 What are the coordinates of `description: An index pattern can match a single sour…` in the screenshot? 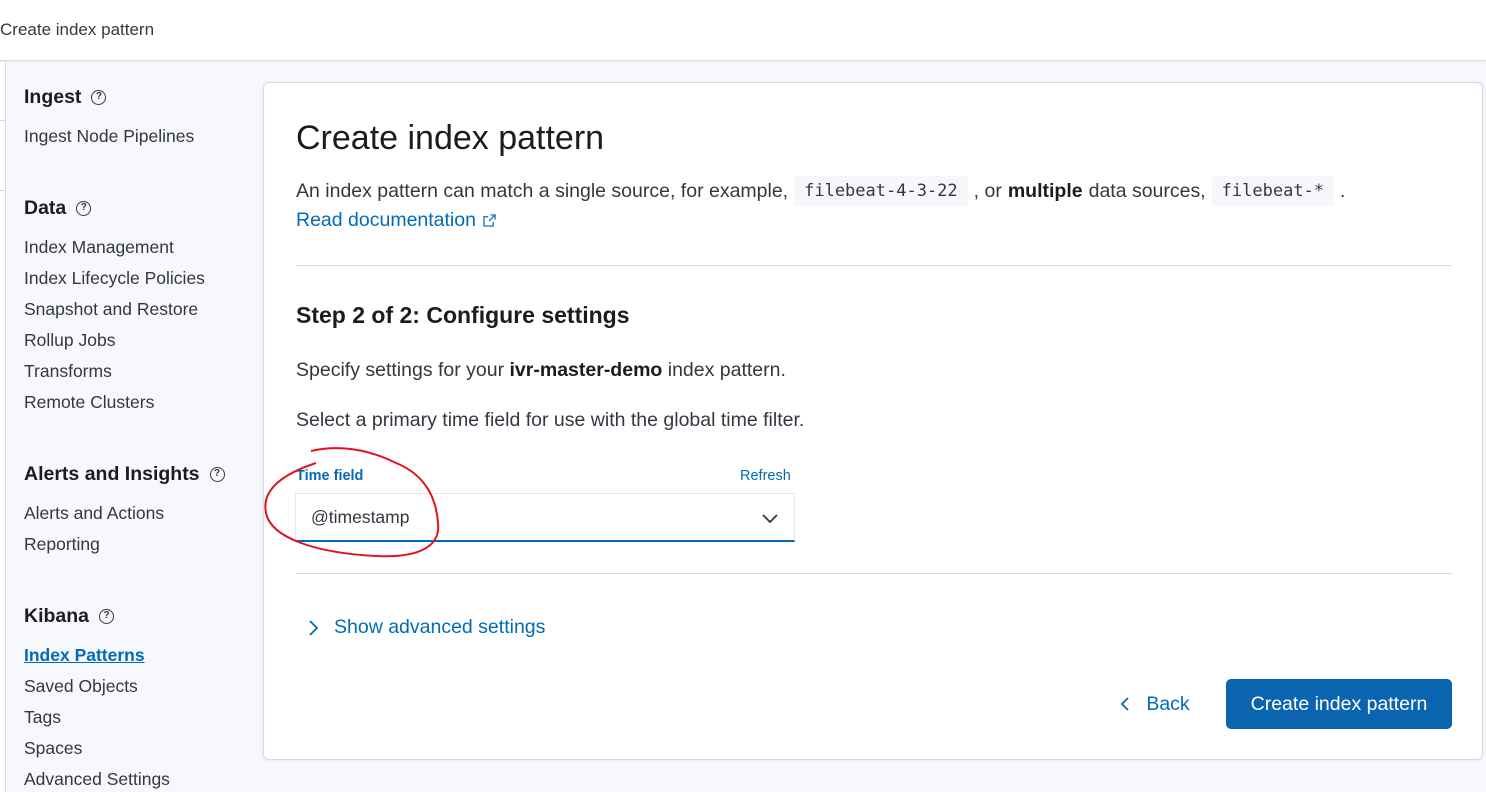 It's located at (820, 191).